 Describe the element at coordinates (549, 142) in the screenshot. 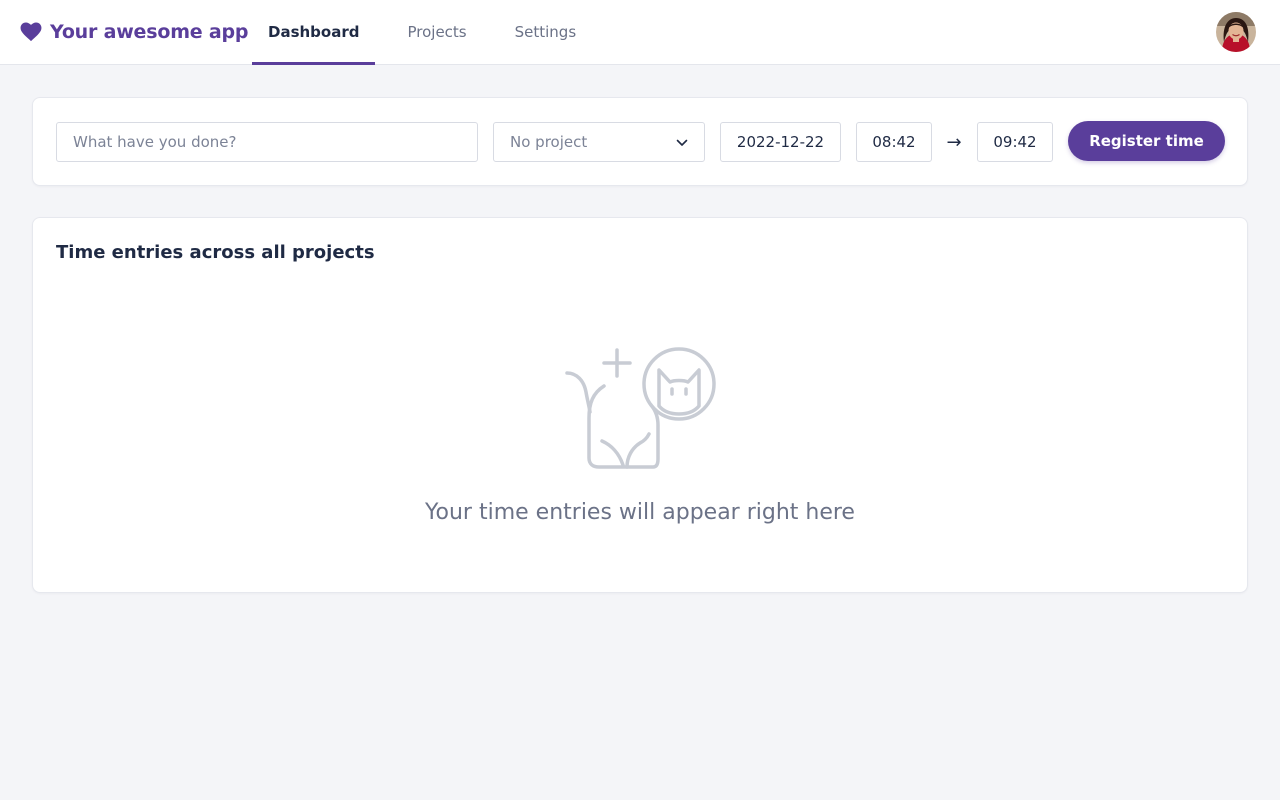

I see `project-select-value: No project` at that location.